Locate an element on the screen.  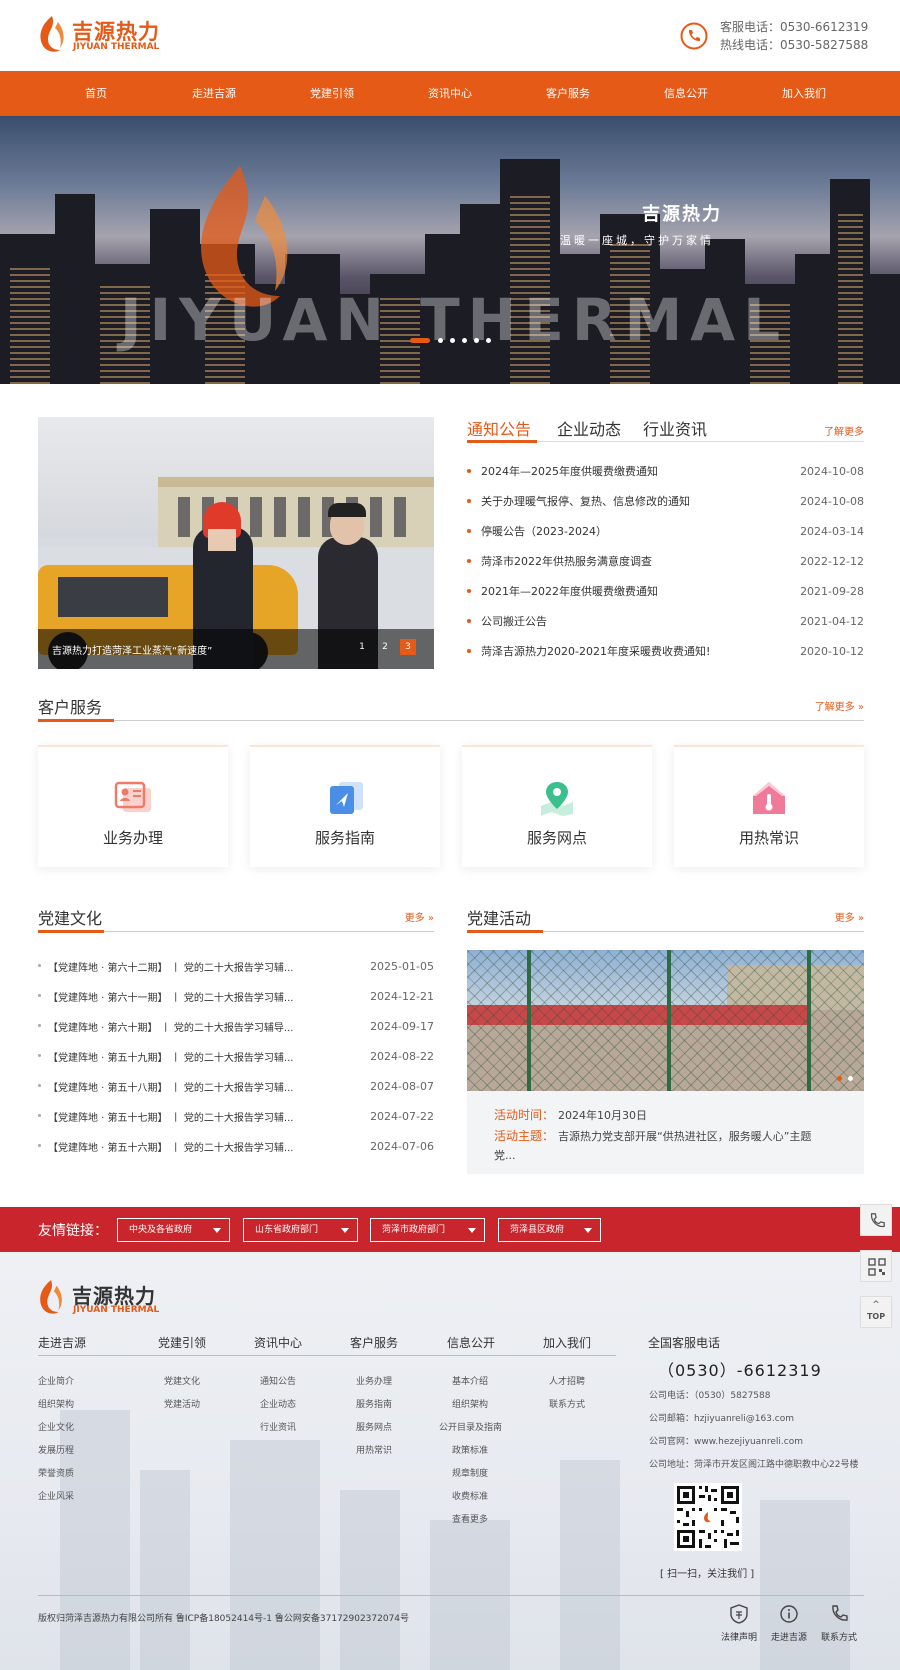
footer-link: 收费标准 is located at coordinates (470, 1495).